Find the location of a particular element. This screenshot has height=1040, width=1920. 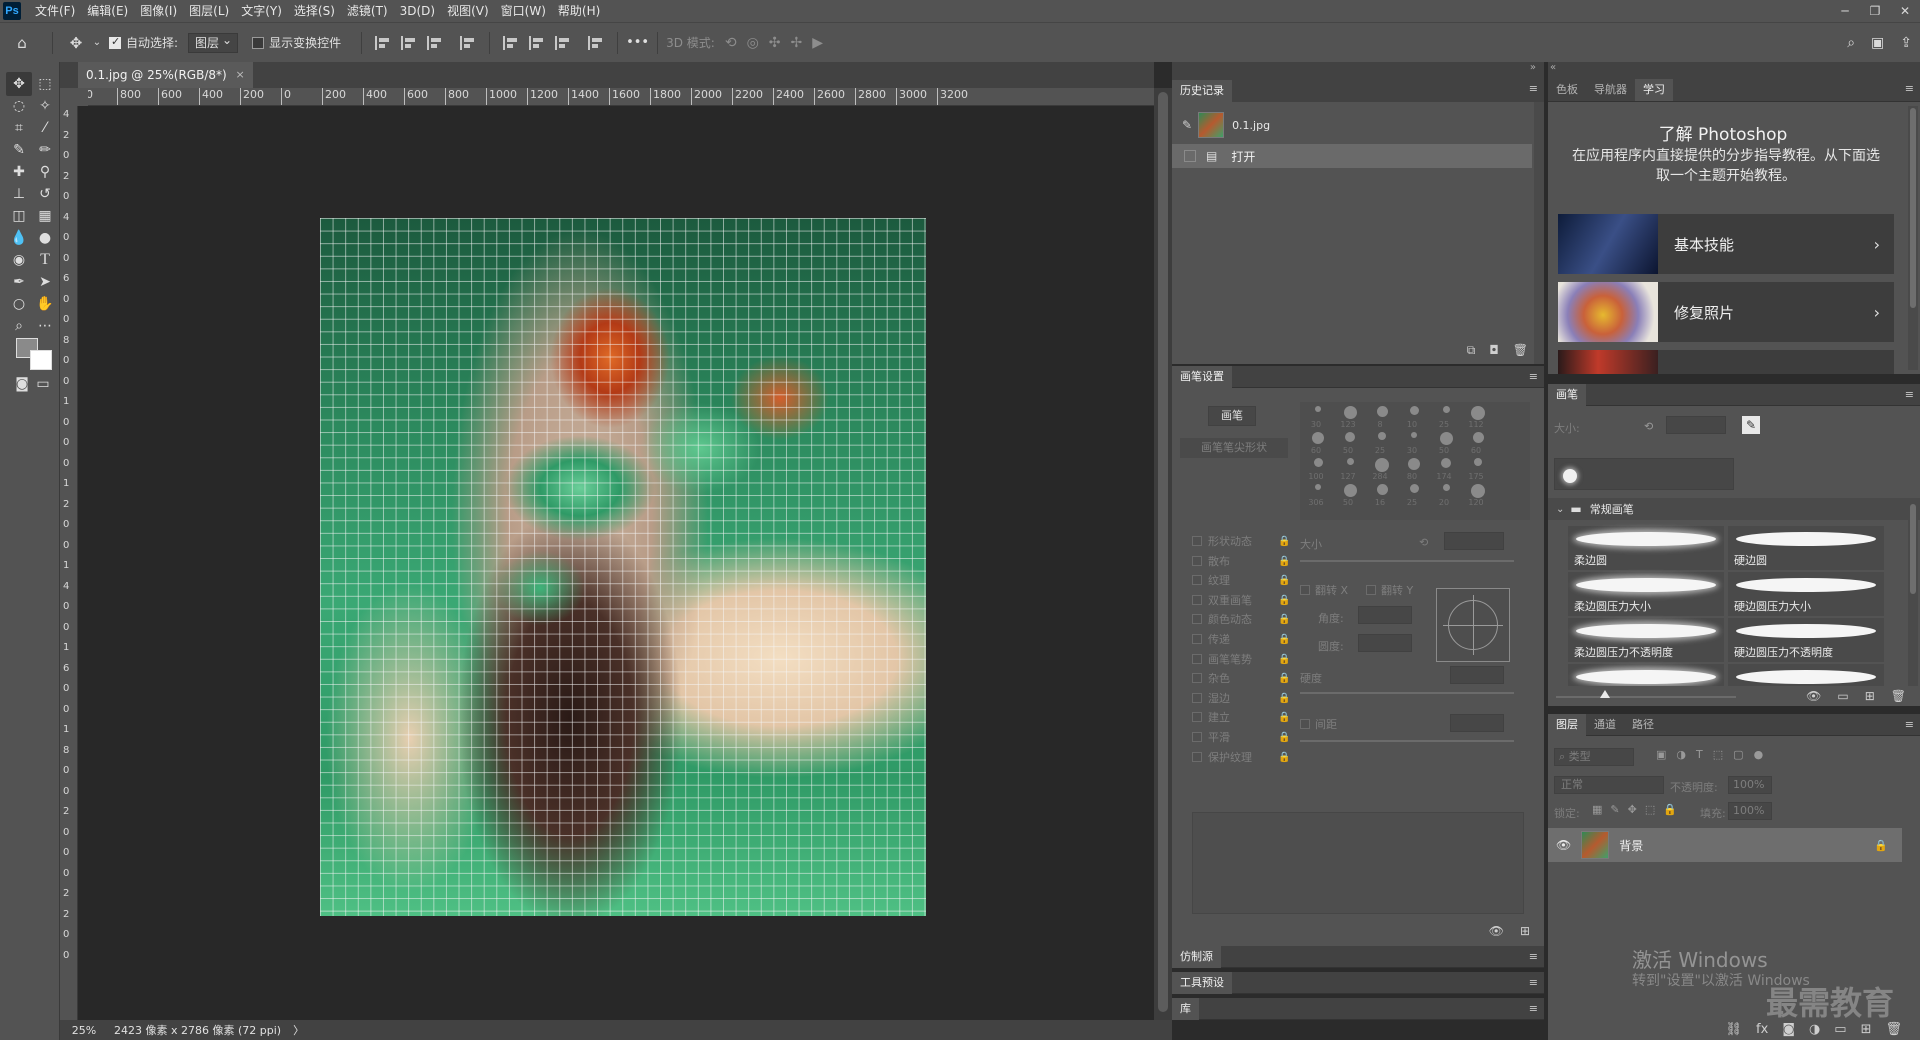

pen-tool-icon: ✒ is located at coordinates (19, 282).